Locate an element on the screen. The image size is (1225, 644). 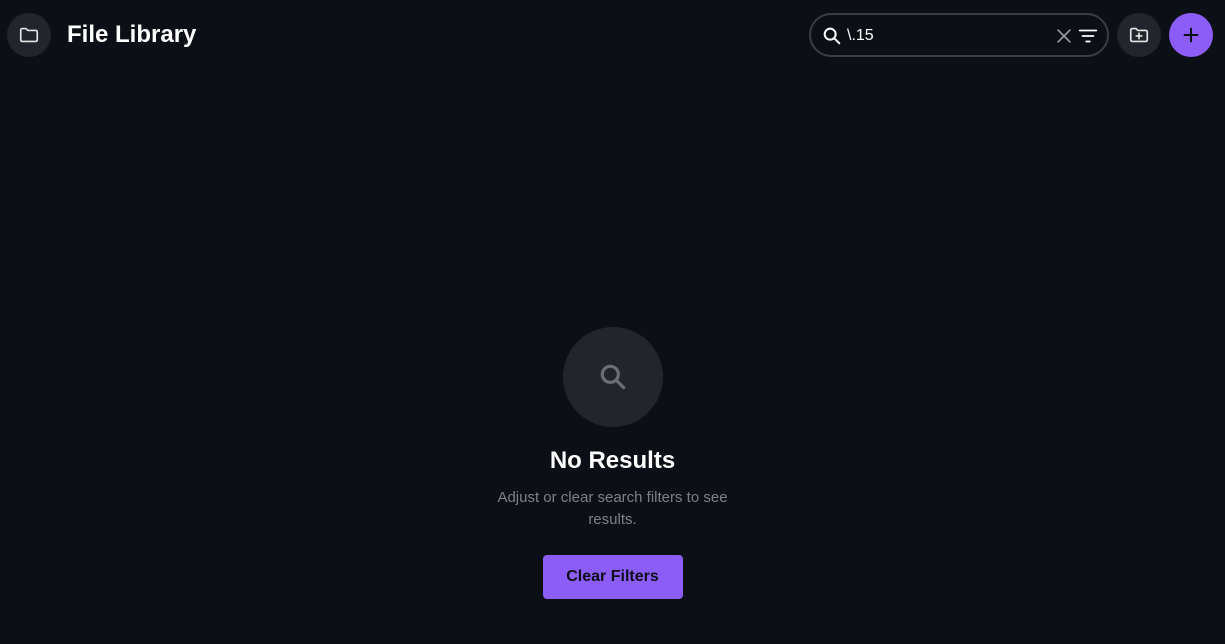
clear-icon is located at coordinates (1064, 36).